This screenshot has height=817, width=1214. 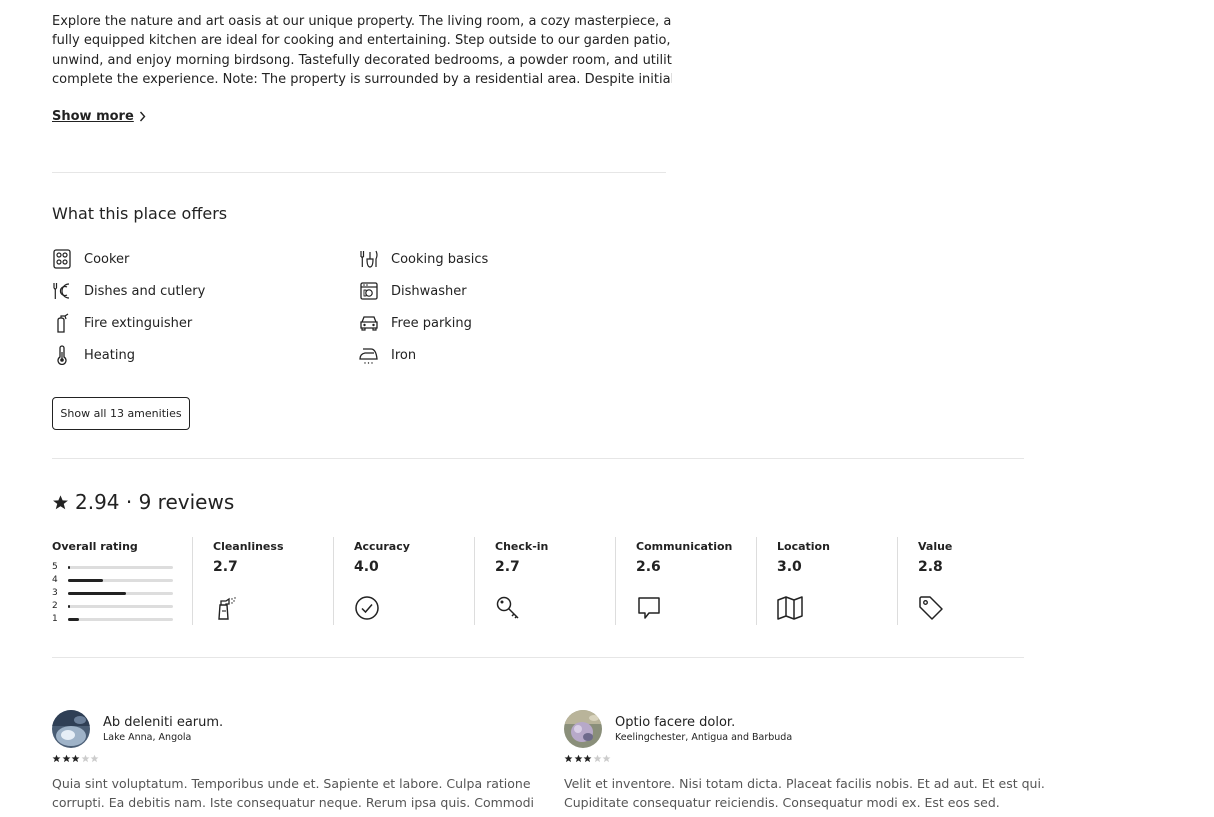 I want to click on amenity-item: Heating, so click(x=93, y=355).